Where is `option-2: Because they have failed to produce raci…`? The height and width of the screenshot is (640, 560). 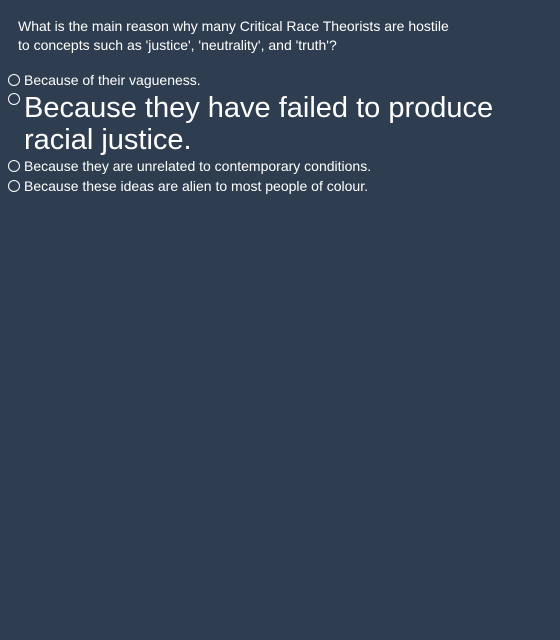 option-2: Because they have failed to produce raci… is located at coordinates (282, 124).